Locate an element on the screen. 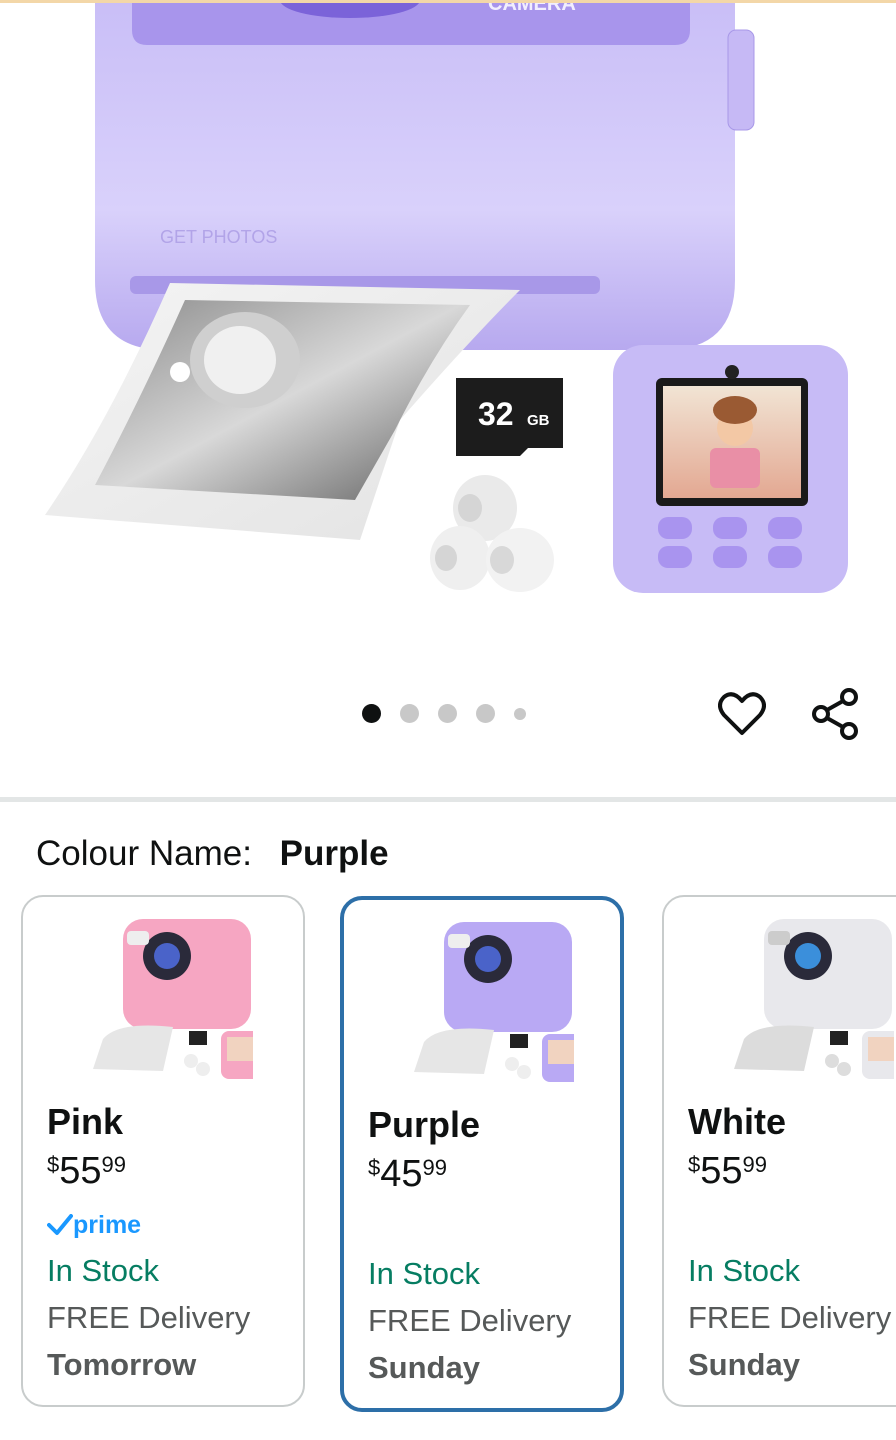 This screenshot has width=896, height=1440. price-whole: 45 is located at coordinates (401, 1174).